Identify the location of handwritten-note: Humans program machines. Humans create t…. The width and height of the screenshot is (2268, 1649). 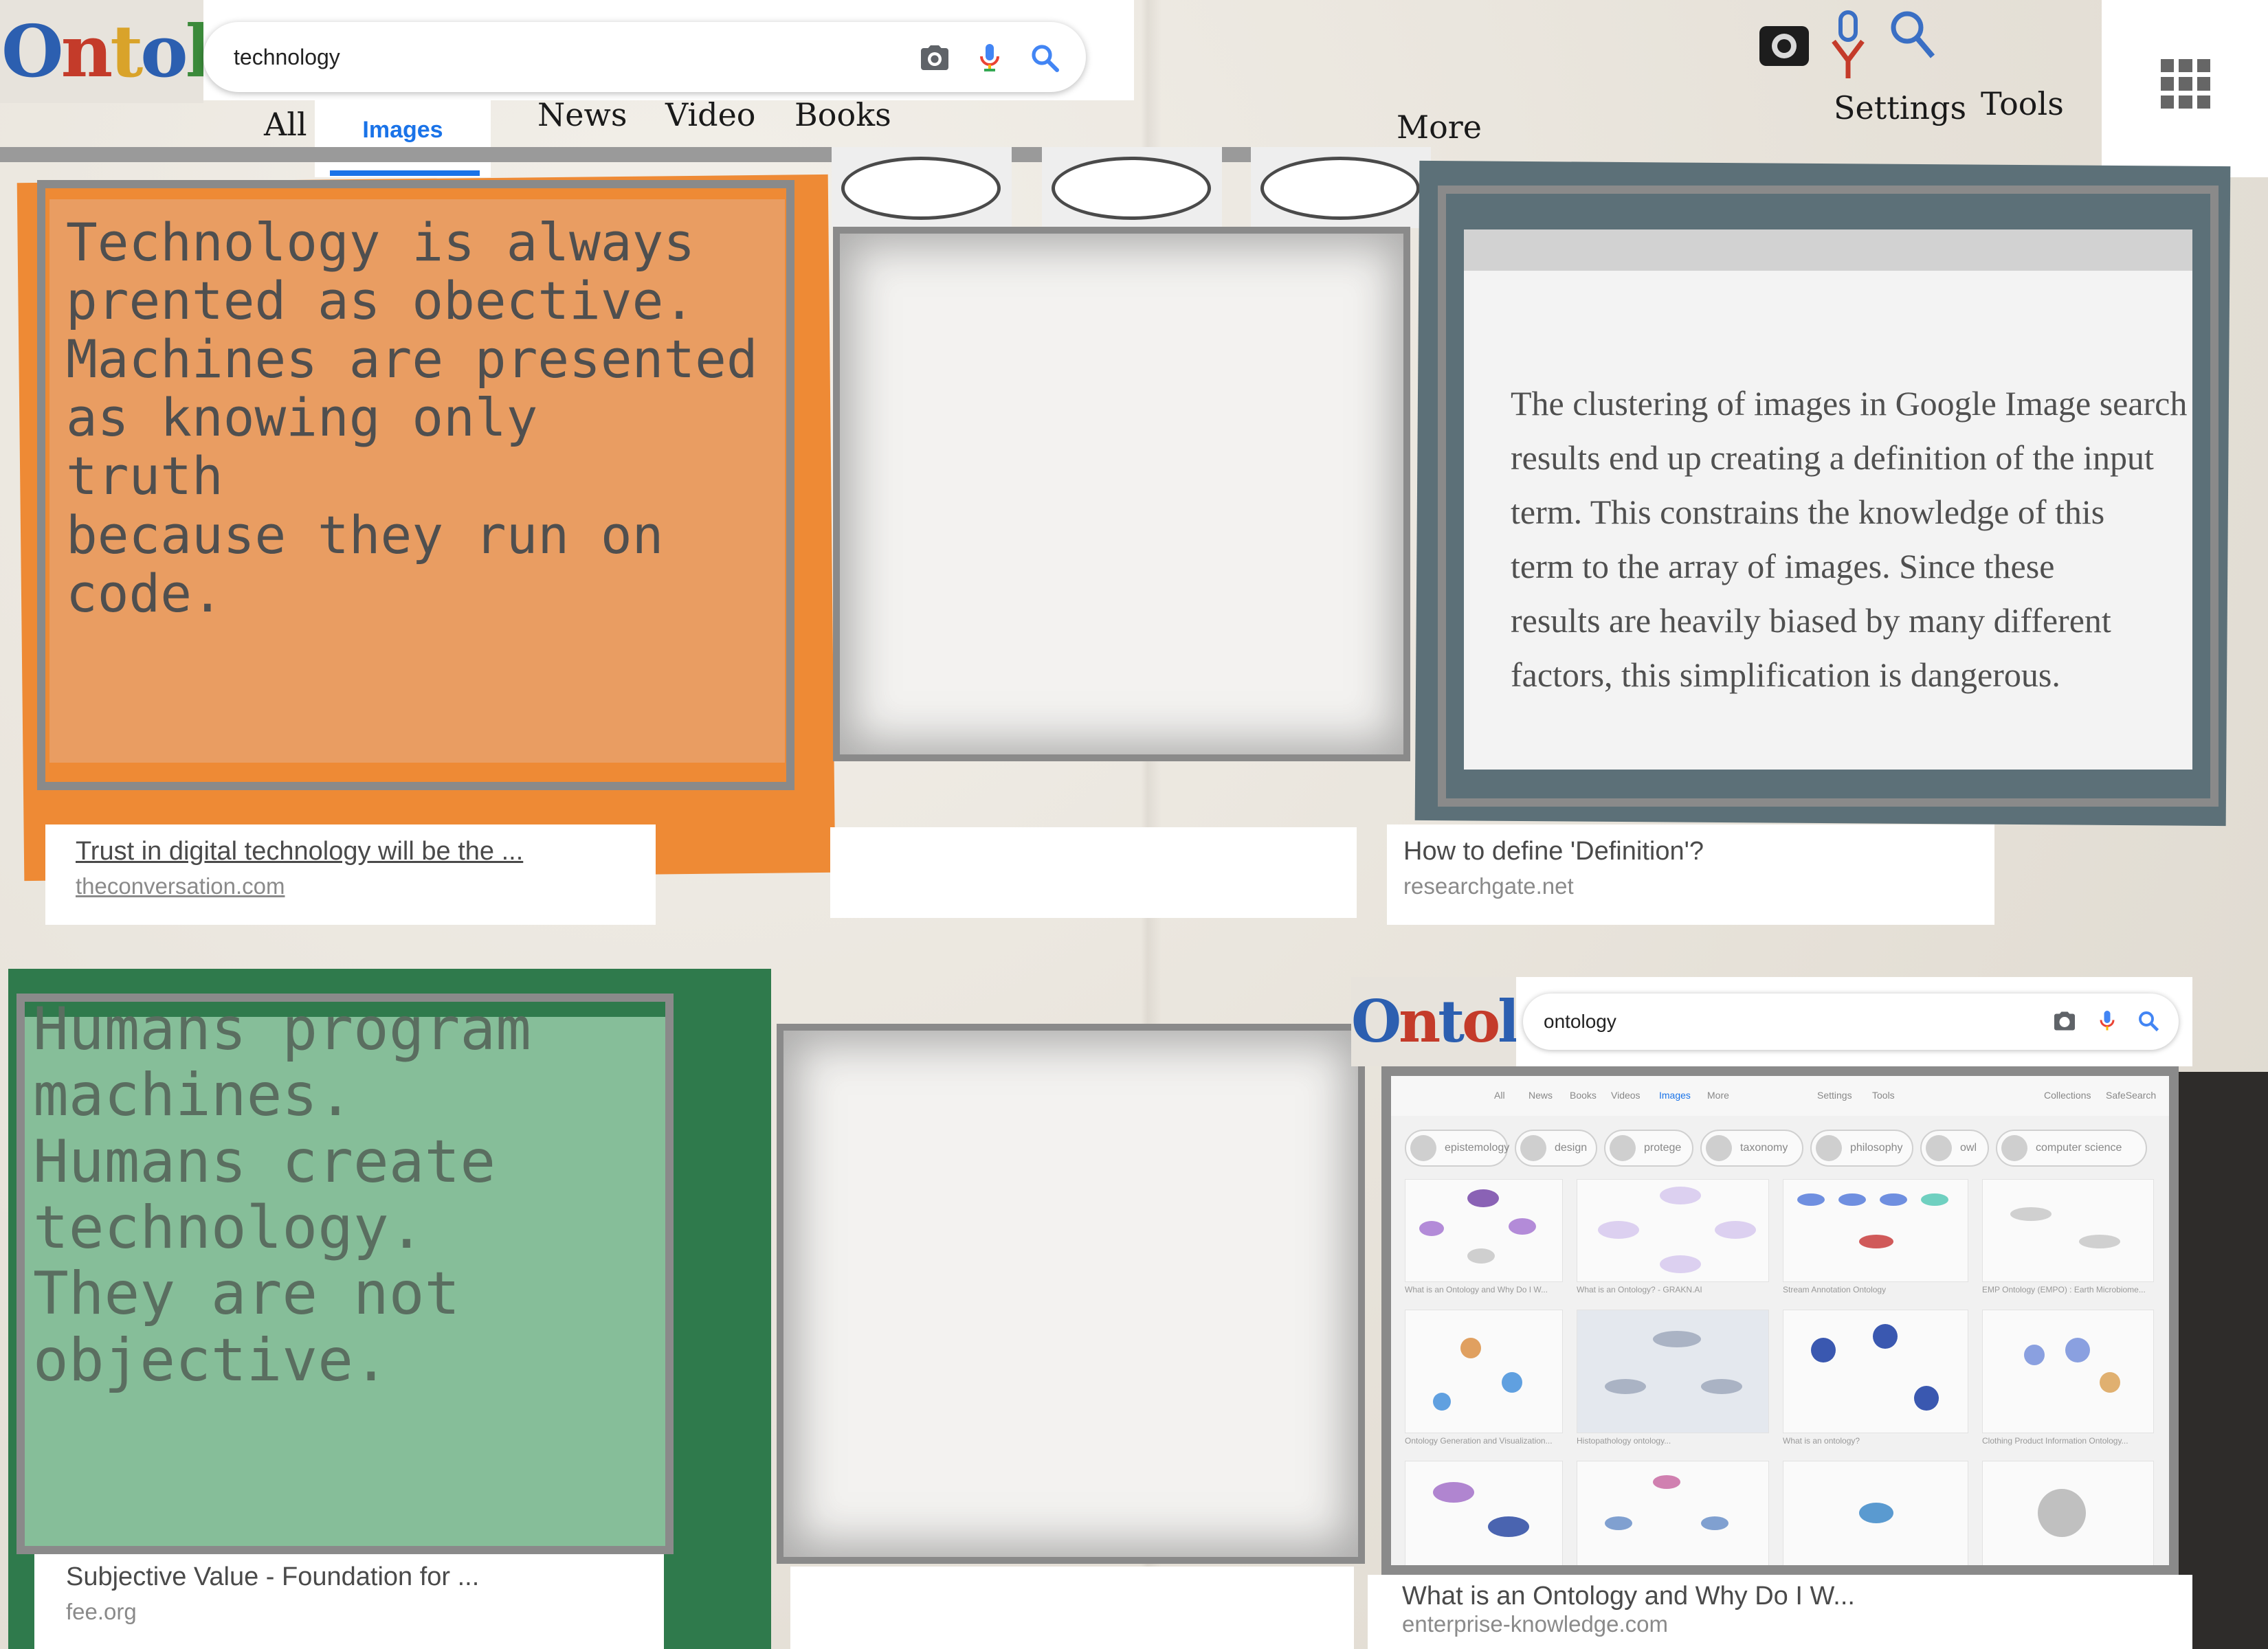
(282, 1195).